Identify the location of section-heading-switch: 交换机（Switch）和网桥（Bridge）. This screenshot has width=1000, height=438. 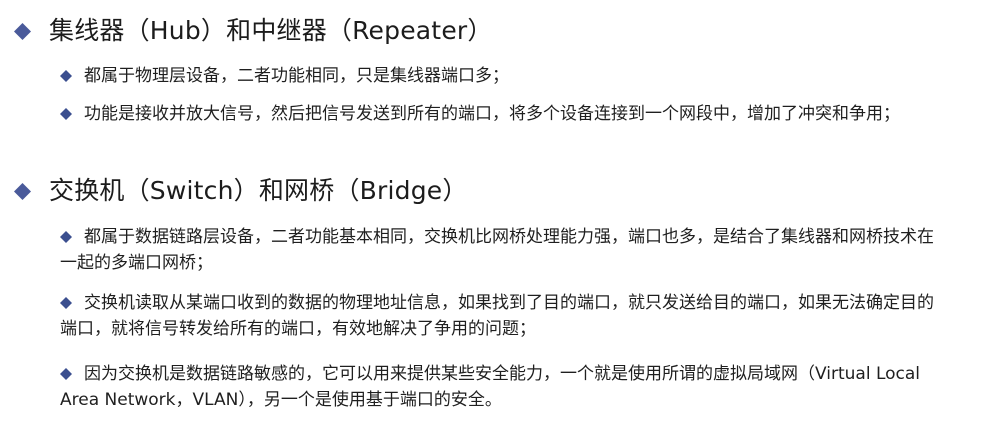
(241, 191).